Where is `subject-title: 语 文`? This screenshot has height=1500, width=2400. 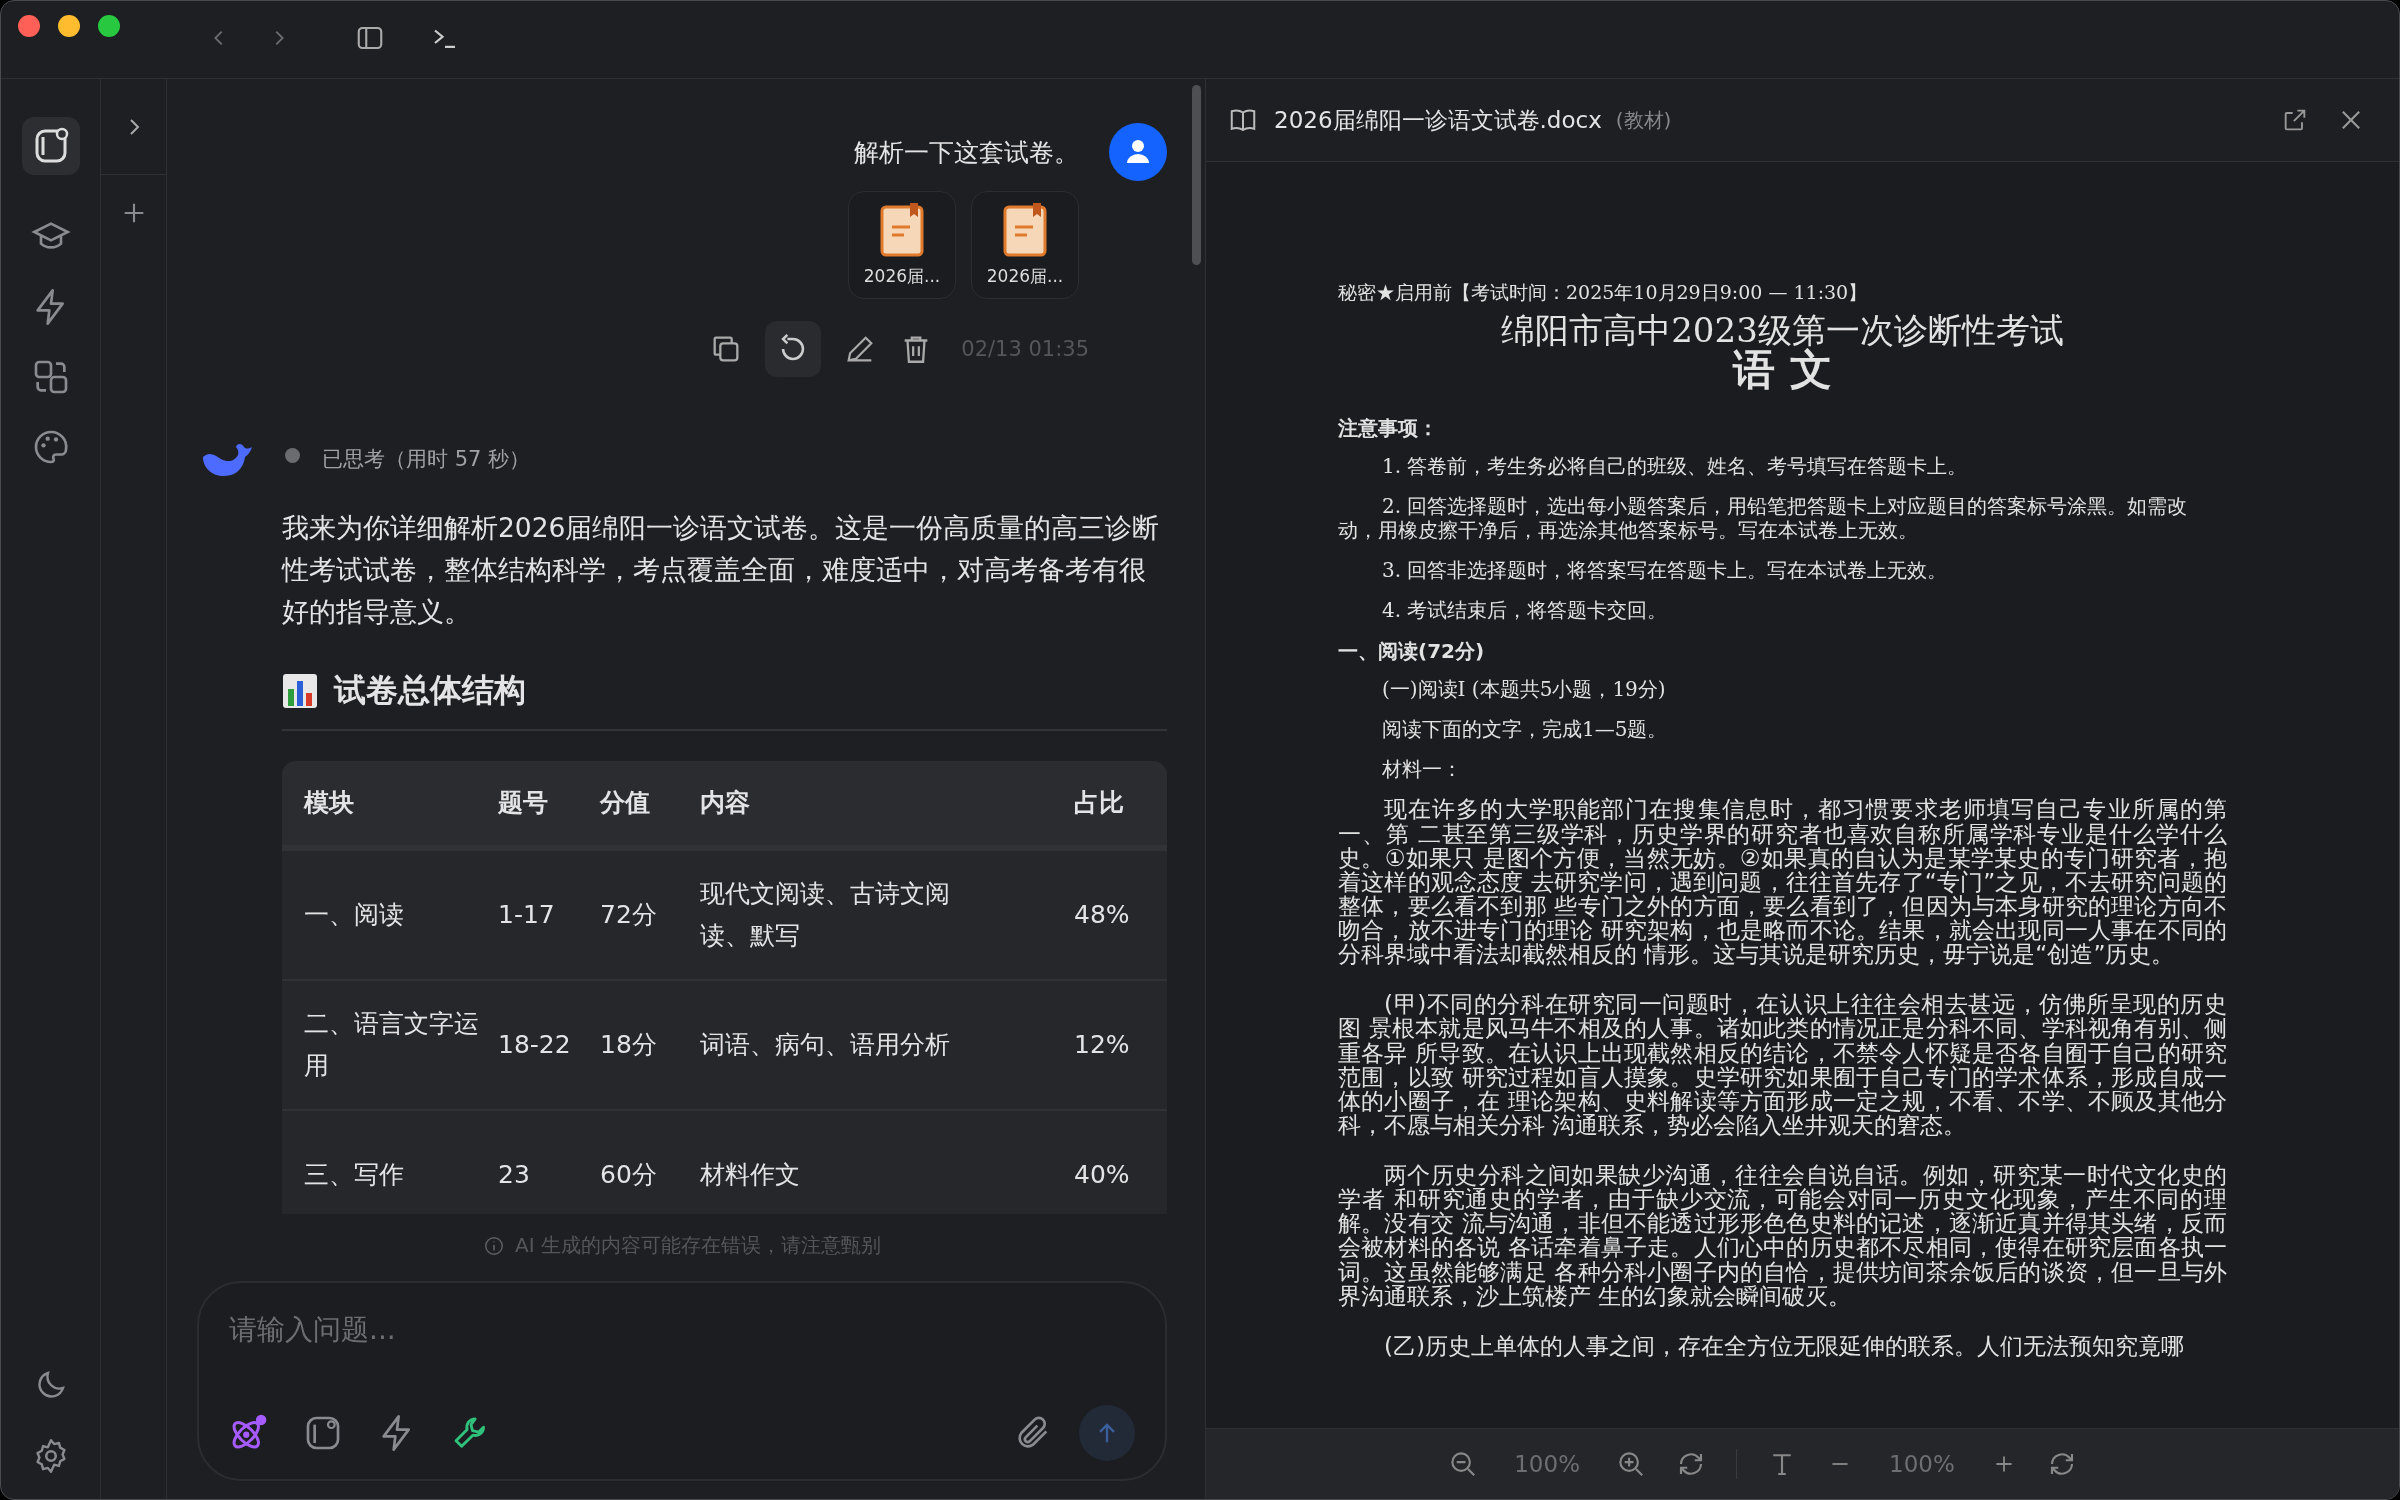 subject-title: 语 文 is located at coordinates (1782, 370).